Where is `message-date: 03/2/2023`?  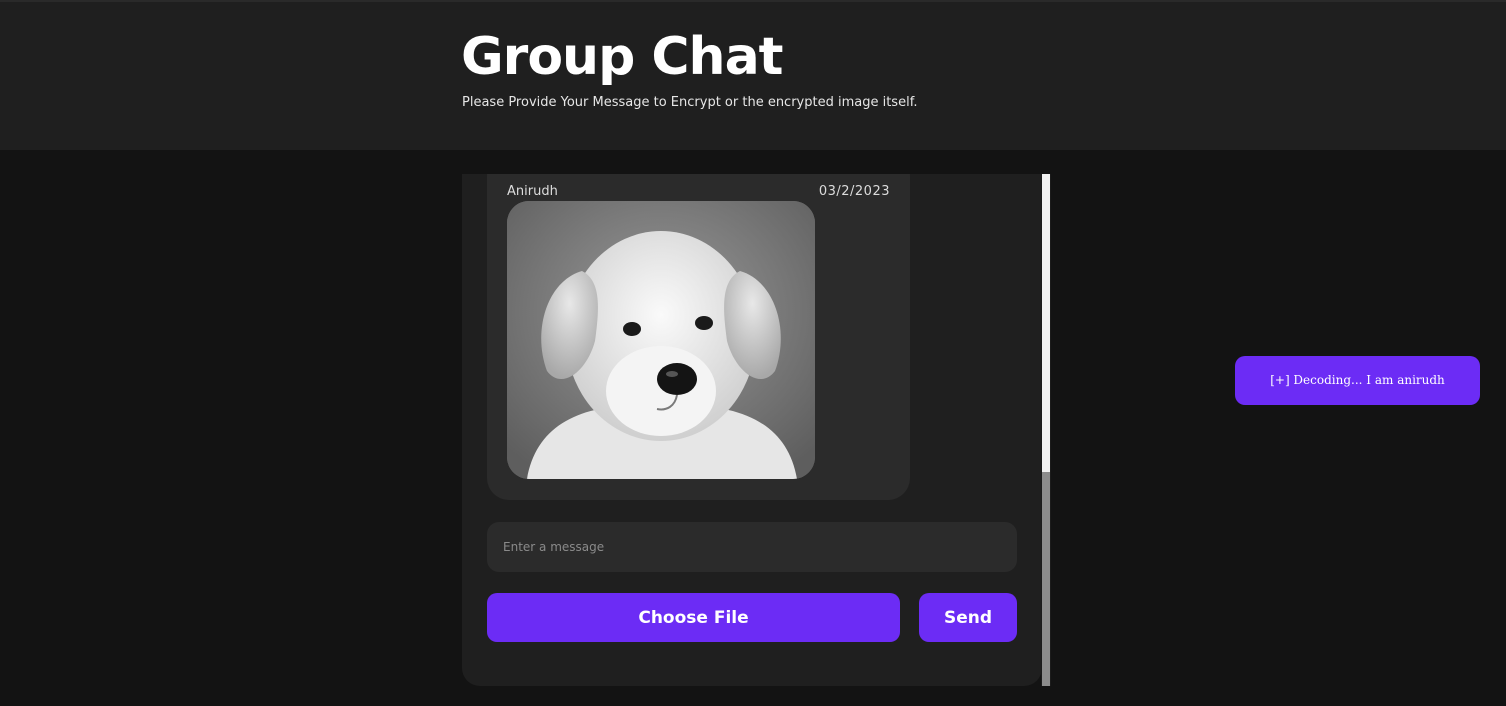
message-date: 03/2/2023 is located at coordinates (854, 191).